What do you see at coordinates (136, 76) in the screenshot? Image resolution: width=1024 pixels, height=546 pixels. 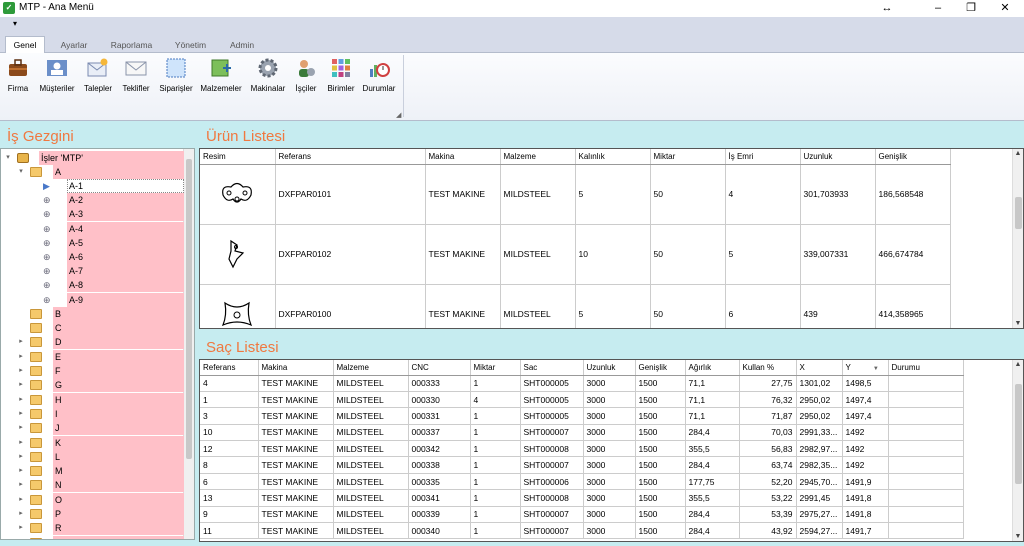 I see `teklifler-button: Teklifler` at bounding box center [136, 76].